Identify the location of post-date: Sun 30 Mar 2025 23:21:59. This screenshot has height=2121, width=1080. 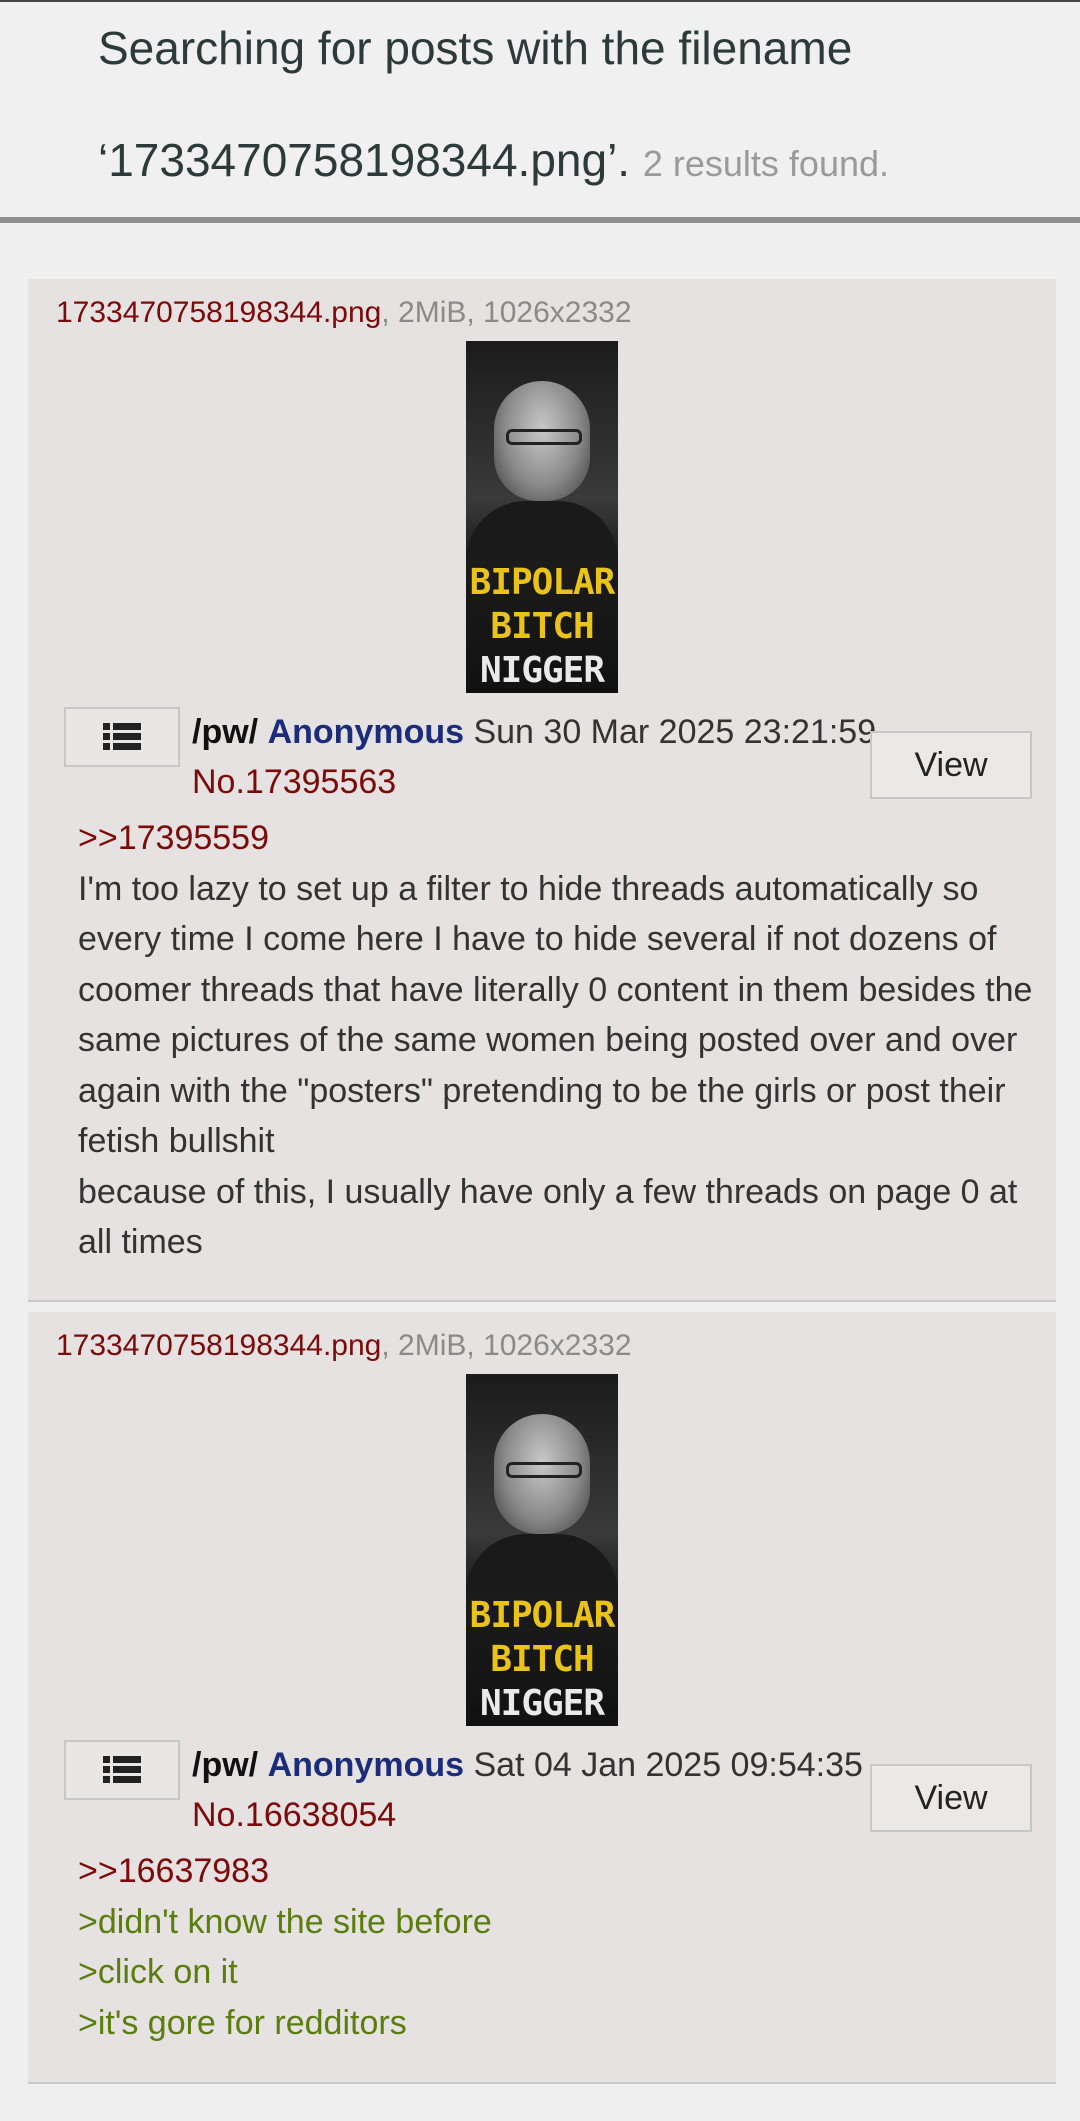
(675, 732).